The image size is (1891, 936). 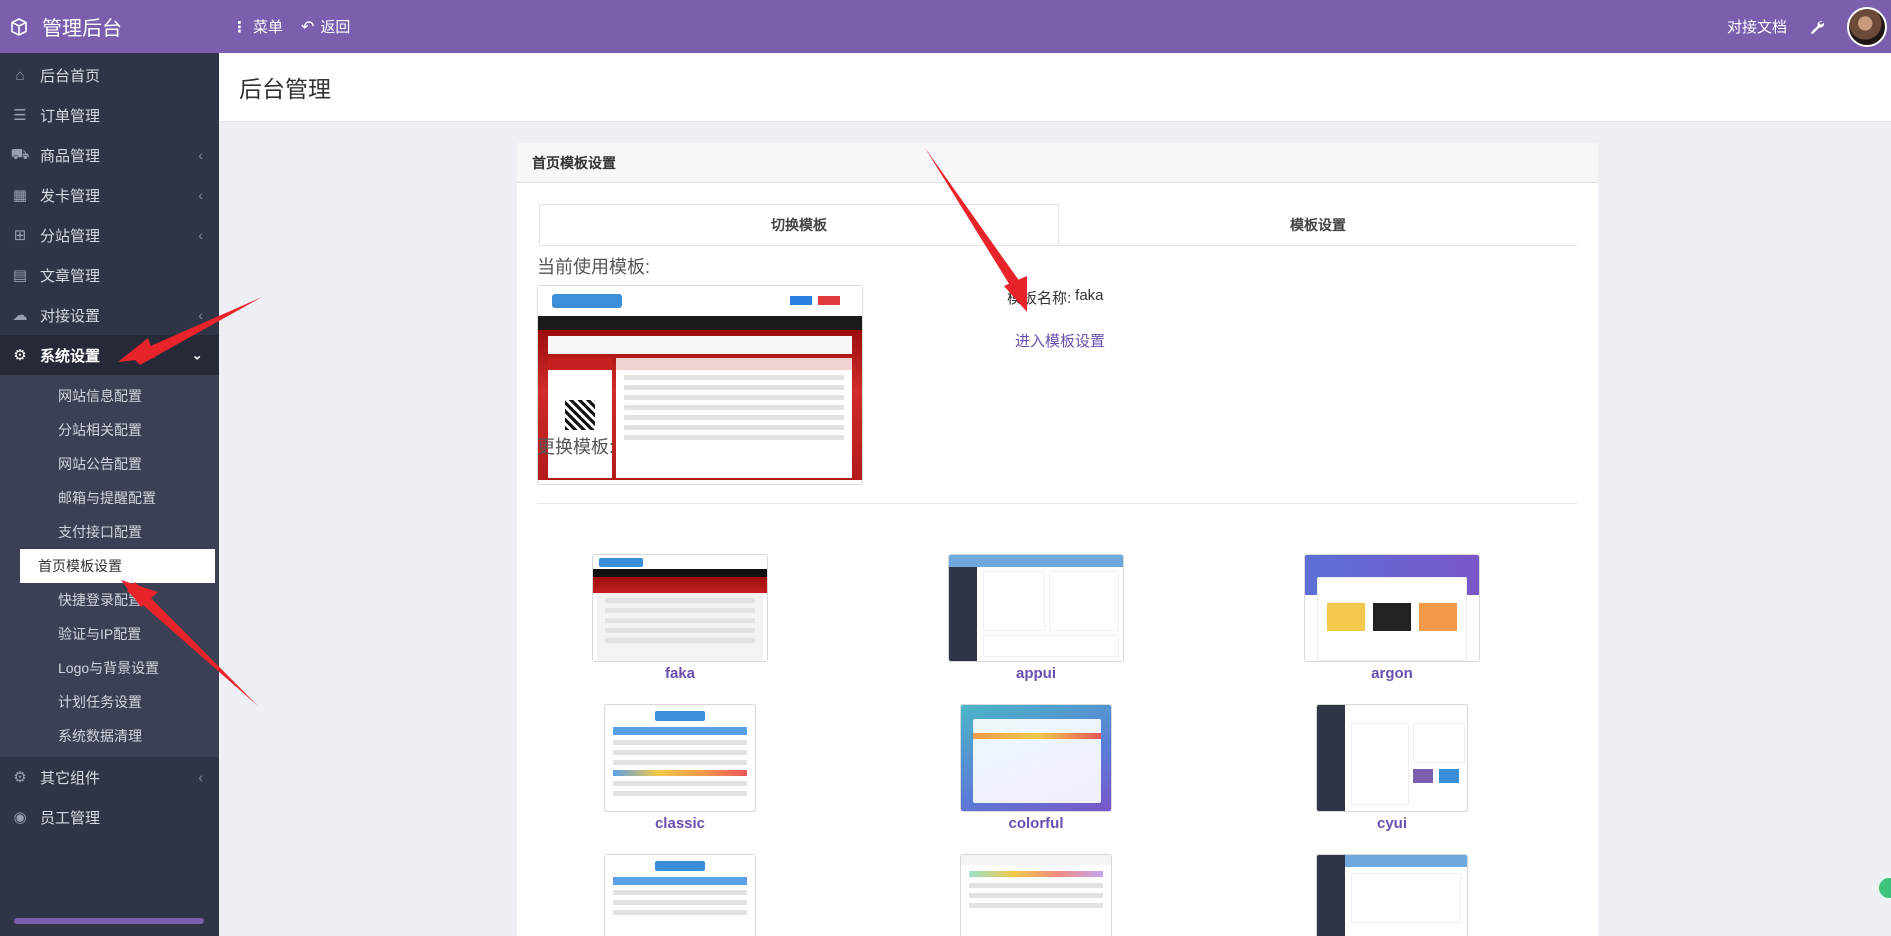 I want to click on preview-sidebar, so click(x=580, y=418).